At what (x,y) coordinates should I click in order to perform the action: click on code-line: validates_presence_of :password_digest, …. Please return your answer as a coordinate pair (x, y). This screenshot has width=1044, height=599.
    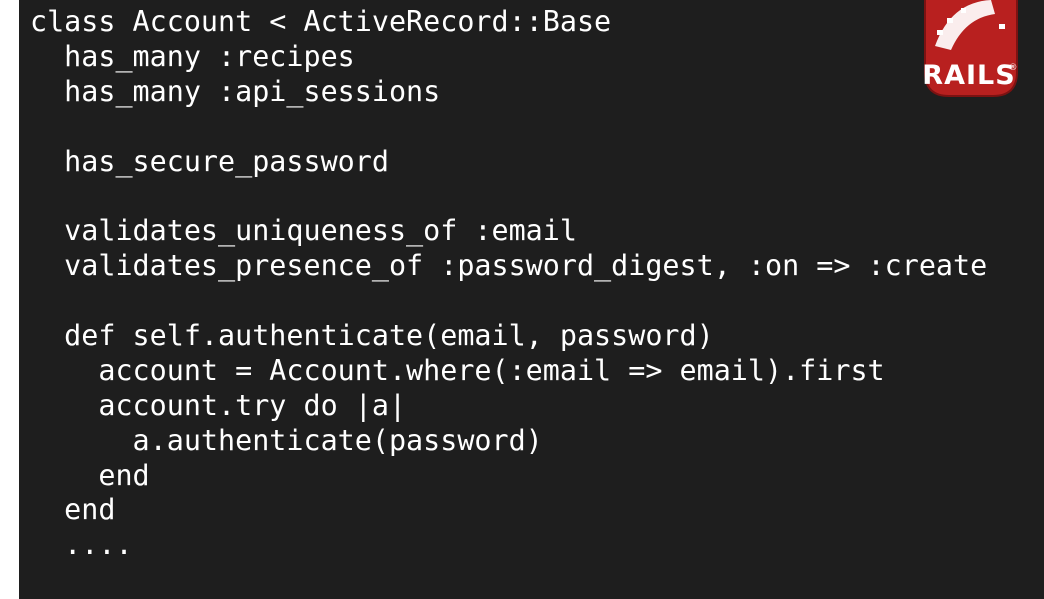
    Looking at the image, I should click on (509, 266).